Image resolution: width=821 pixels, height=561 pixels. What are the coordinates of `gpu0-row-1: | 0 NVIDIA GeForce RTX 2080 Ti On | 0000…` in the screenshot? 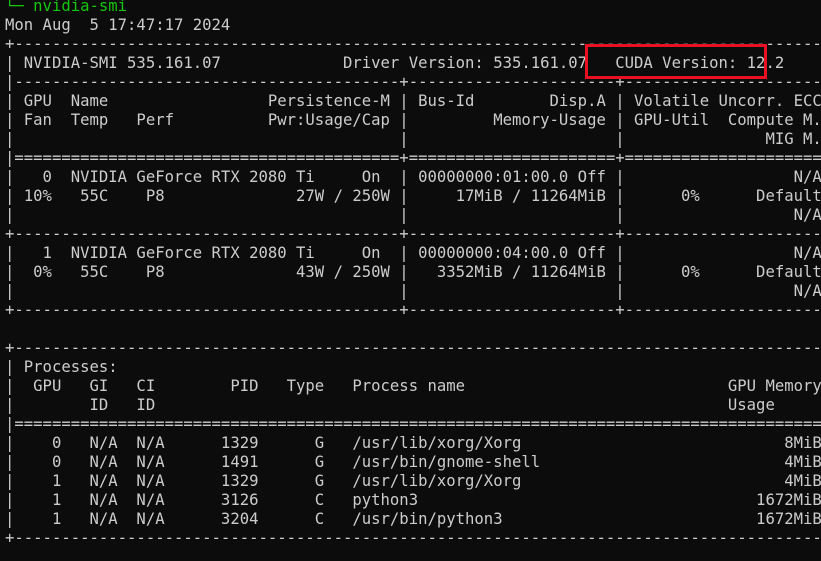 It's located at (413, 177).